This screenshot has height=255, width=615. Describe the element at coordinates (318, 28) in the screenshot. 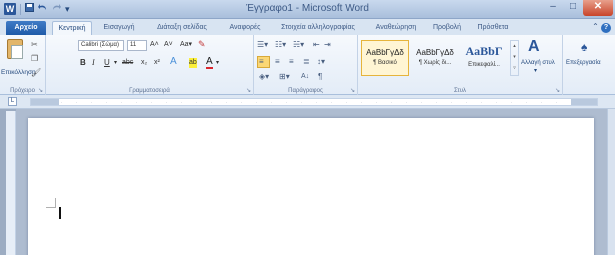

I see `tab-mailings: Στοιχεία αλληλογραφίας` at that location.